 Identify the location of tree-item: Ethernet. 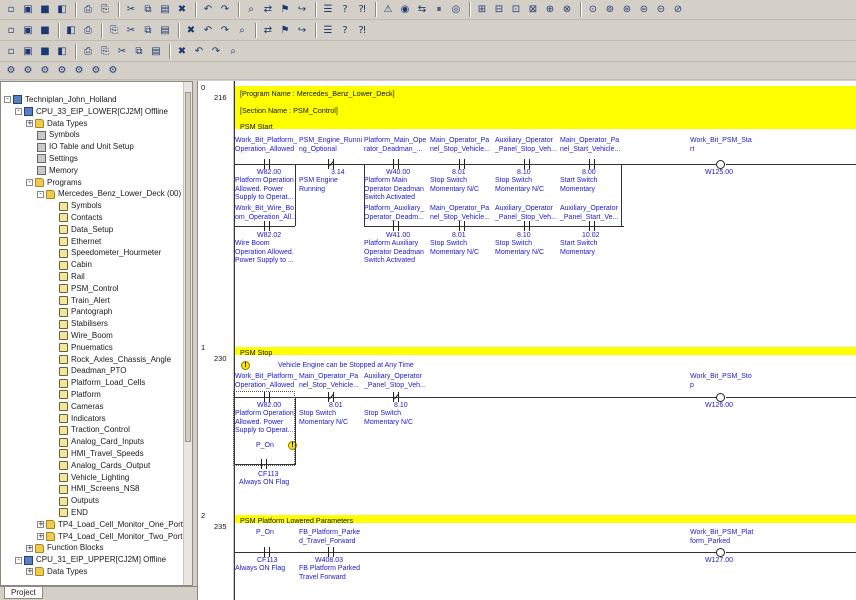
(74, 242).